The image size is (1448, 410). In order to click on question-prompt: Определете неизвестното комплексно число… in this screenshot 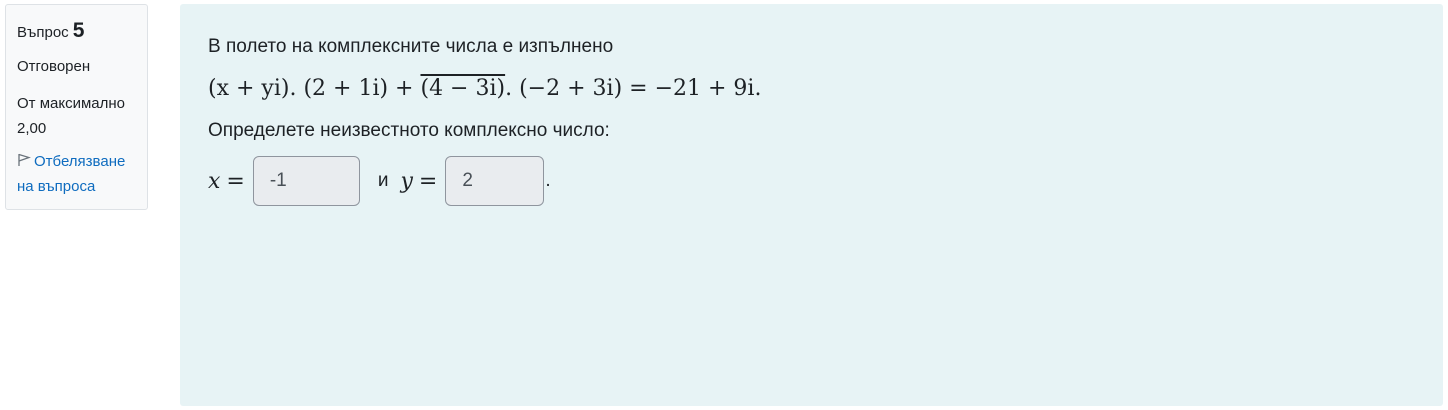, I will do `click(409, 130)`.